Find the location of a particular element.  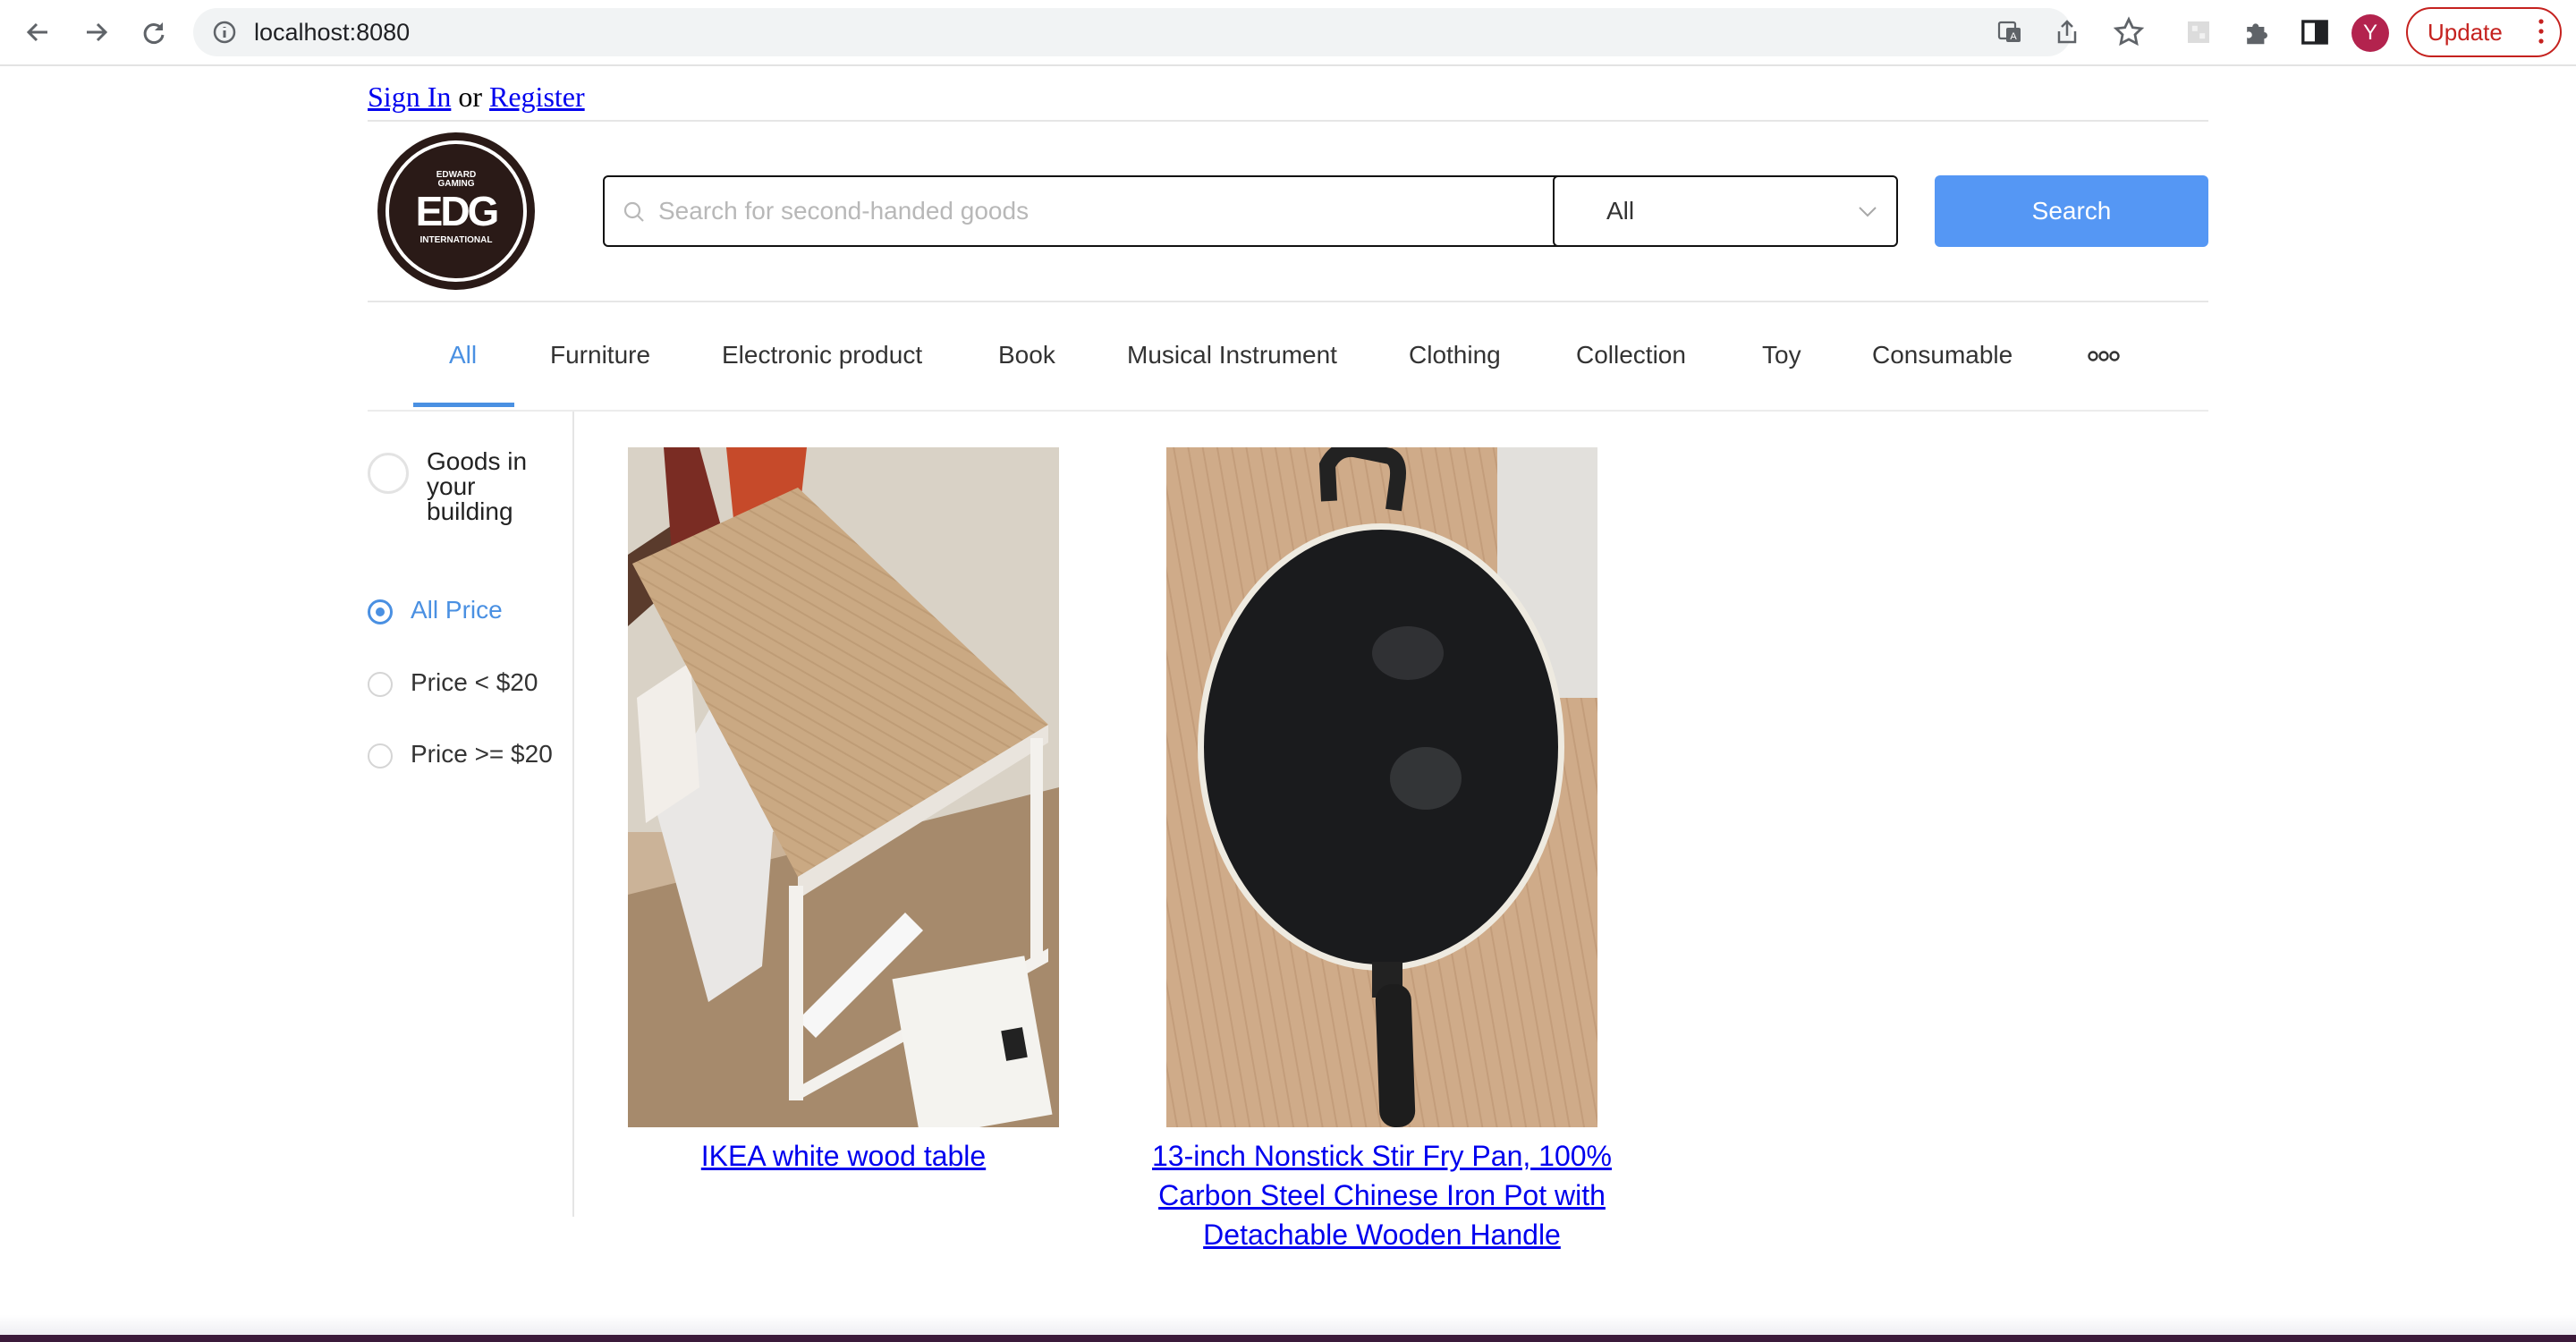

product-title-table: IKEA white wood table is located at coordinates (843, 1156).